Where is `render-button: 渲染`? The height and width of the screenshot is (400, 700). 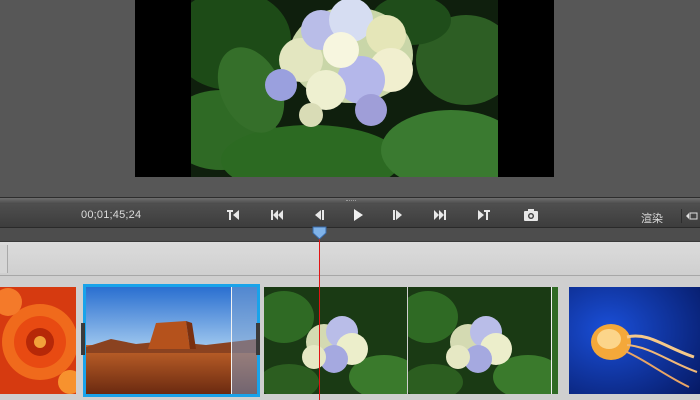
render-button: 渲染 is located at coordinates (652, 218).